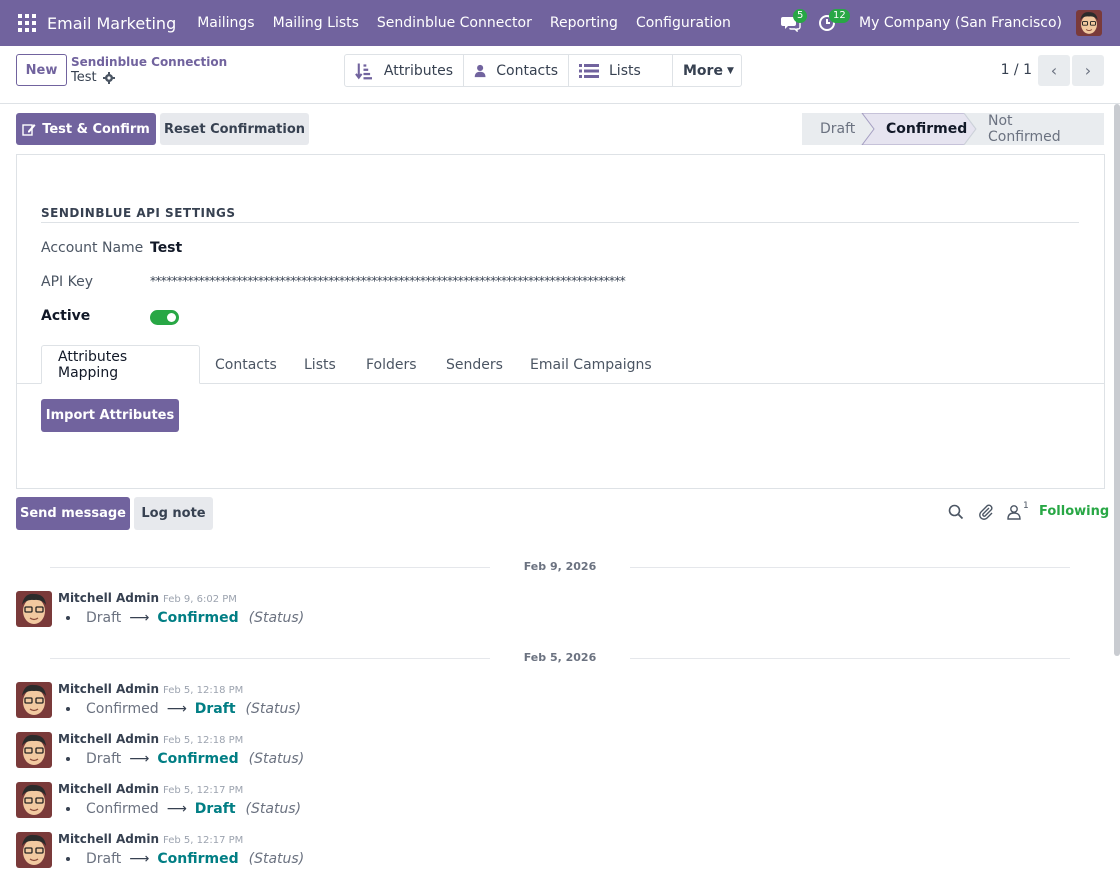 Image resolution: width=1120 pixels, height=880 pixels. Describe the element at coordinates (1016, 70) in the screenshot. I see `pager-value: 1 / 1` at that location.